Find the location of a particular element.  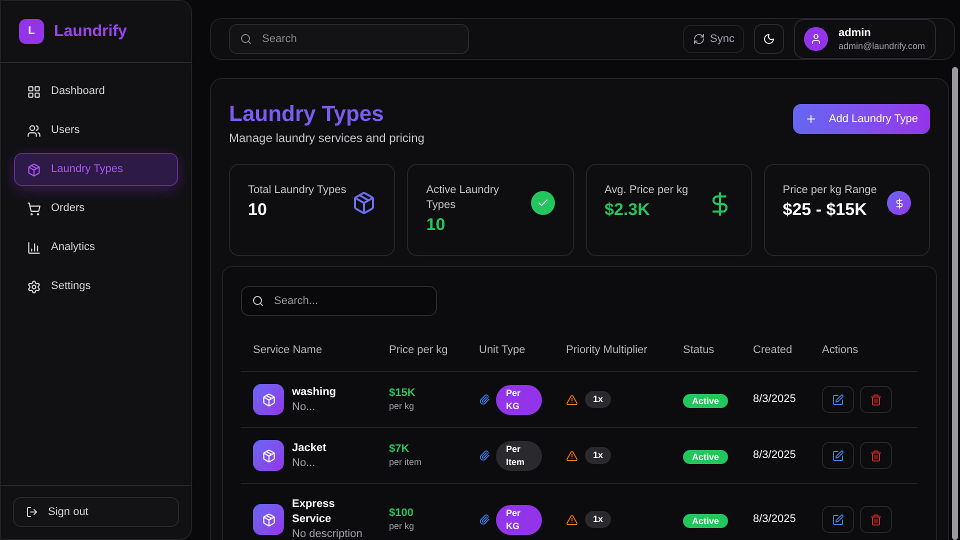

plus-icon is located at coordinates (810, 119).